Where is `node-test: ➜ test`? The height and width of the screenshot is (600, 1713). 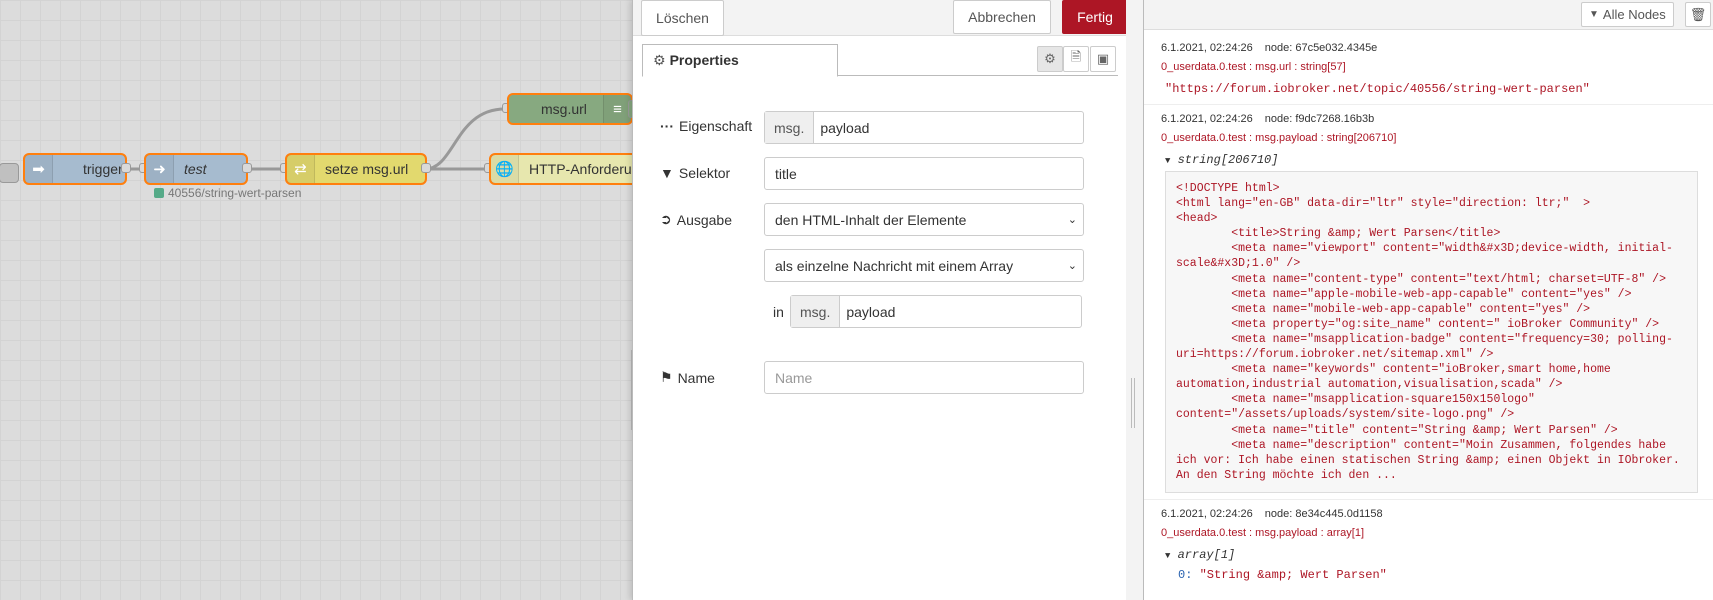 node-test: ➜ test is located at coordinates (196, 169).